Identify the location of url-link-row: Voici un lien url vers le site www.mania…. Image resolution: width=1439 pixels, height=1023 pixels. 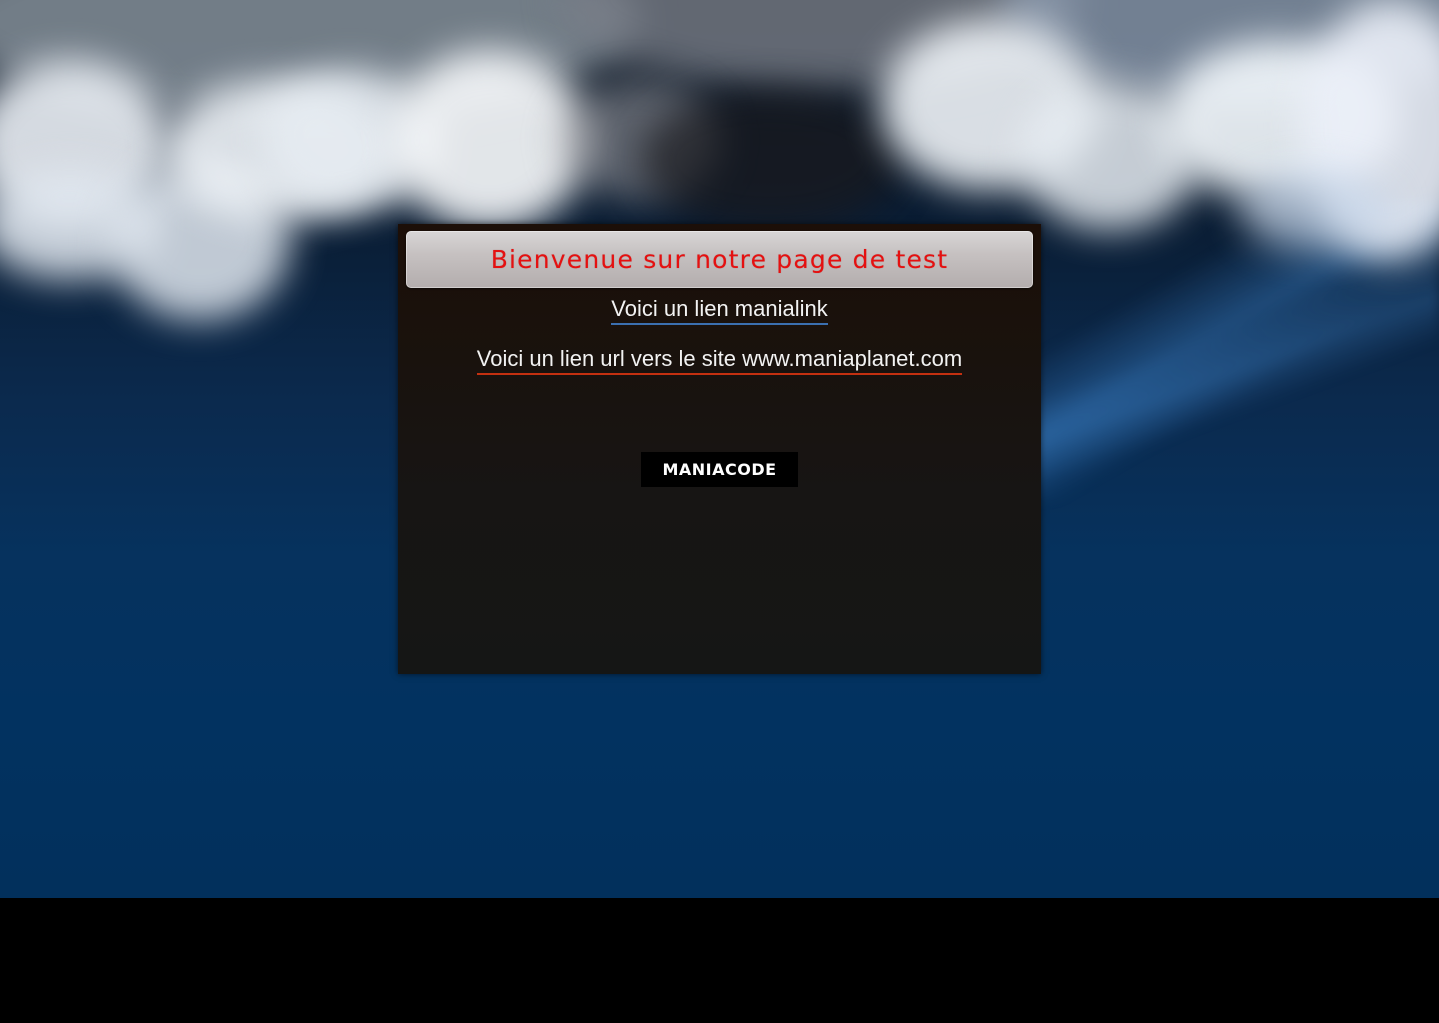
(719, 360).